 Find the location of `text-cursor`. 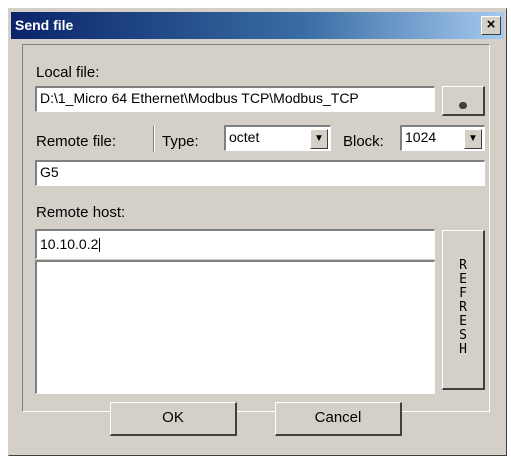

text-cursor is located at coordinates (100, 245).